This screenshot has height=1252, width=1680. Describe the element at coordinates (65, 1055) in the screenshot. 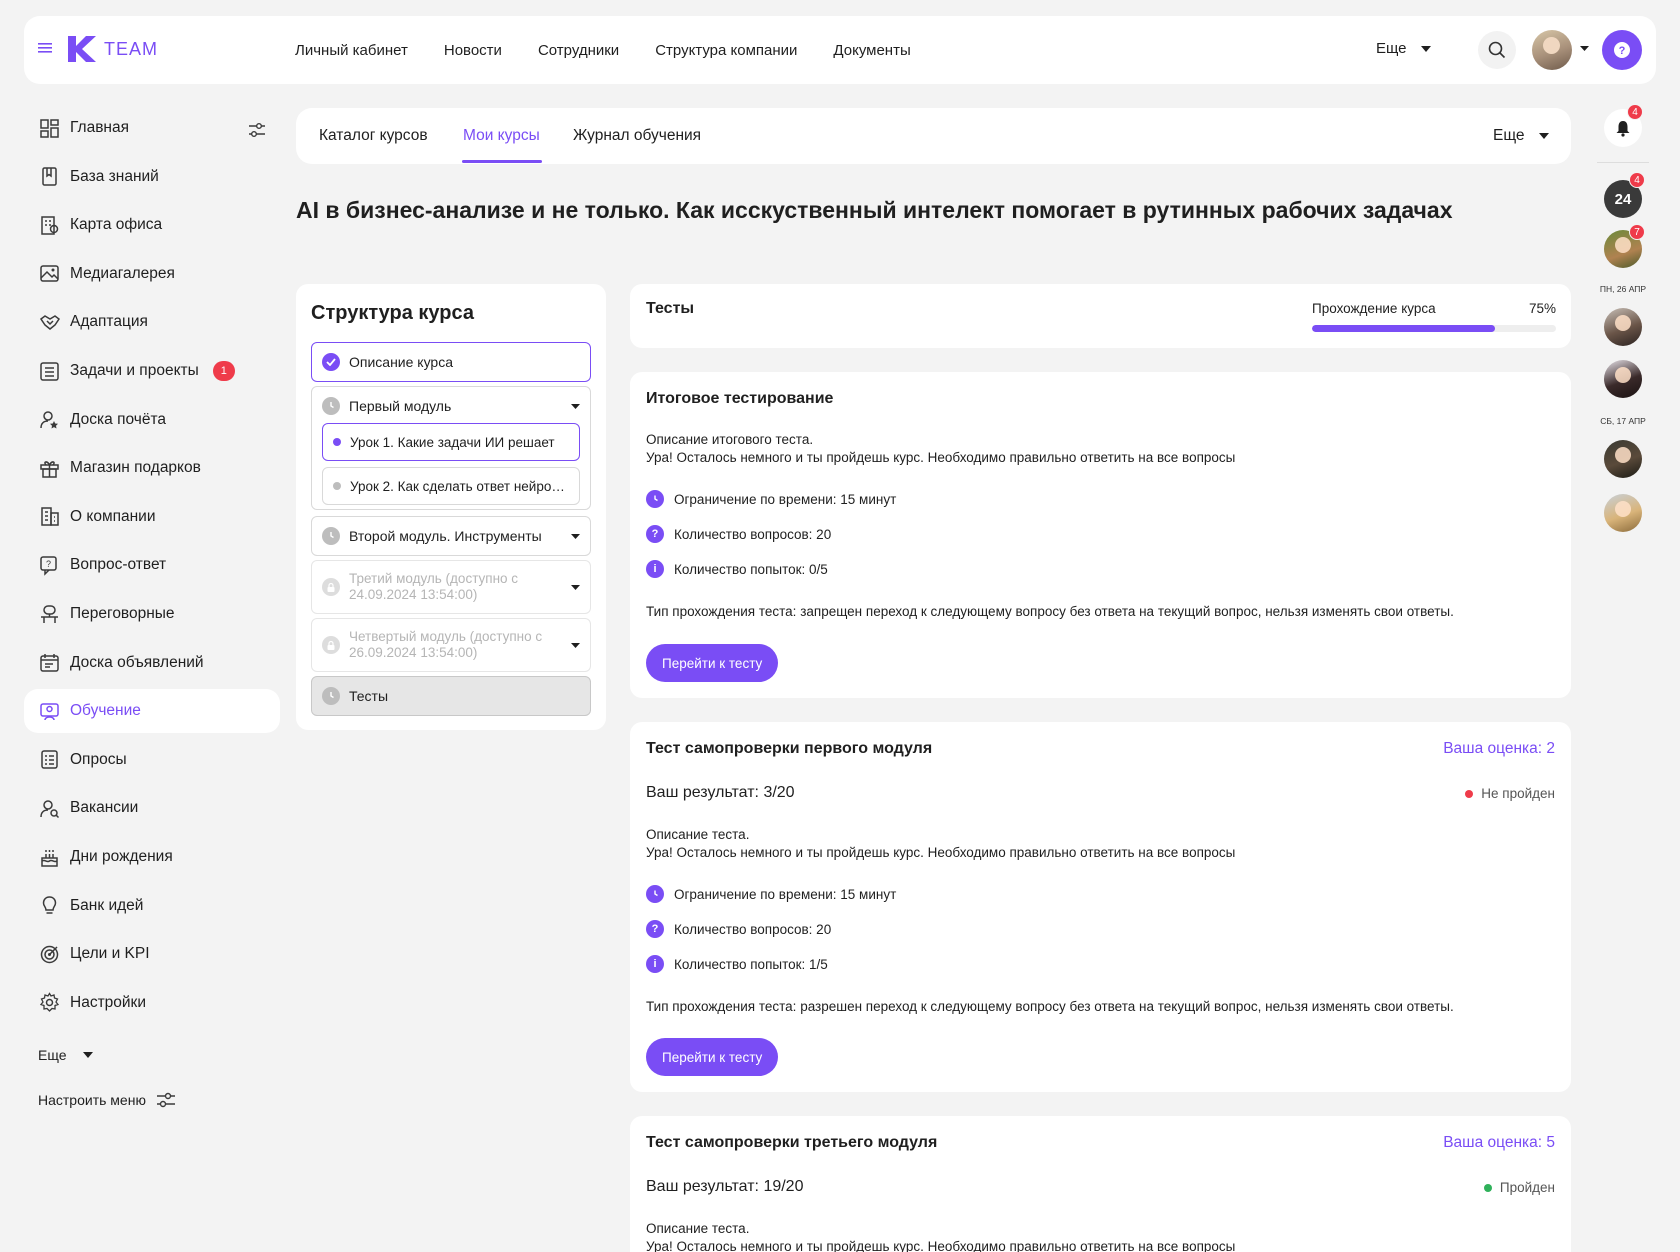

I see `sidebar-more-button: Еще` at that location.